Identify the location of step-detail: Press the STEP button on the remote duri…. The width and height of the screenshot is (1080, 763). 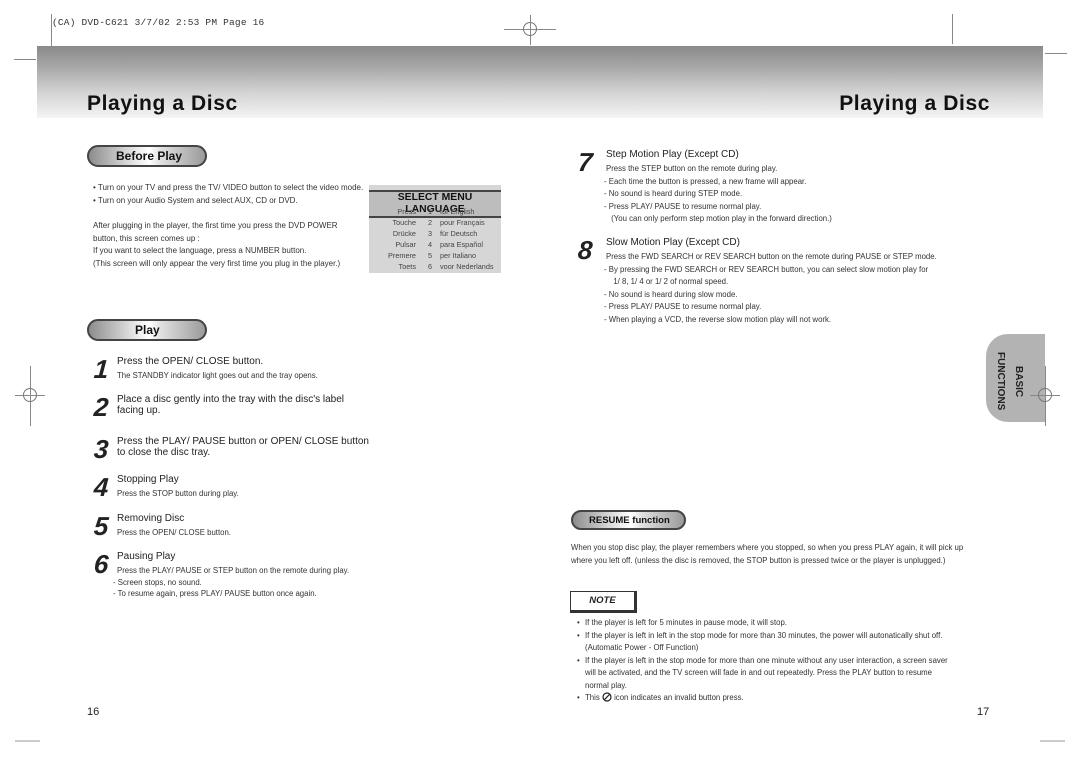
(692, 168).